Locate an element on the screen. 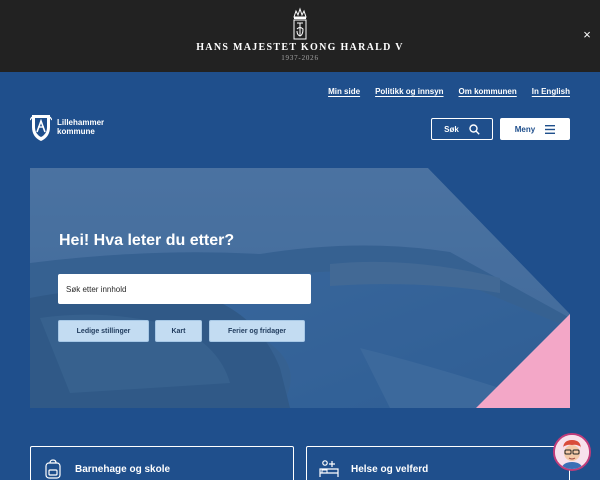  coat-of-arms-icon is located at coordinates (41, 128).